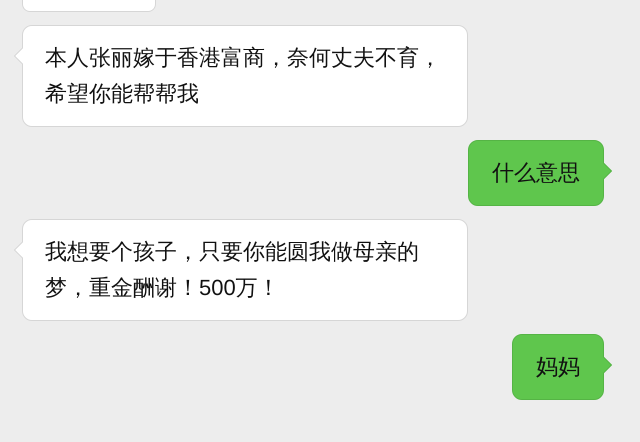  Describe the element at coordinates (558, 367) in the screenshot. I see `message-text: 妈妈` at that location.